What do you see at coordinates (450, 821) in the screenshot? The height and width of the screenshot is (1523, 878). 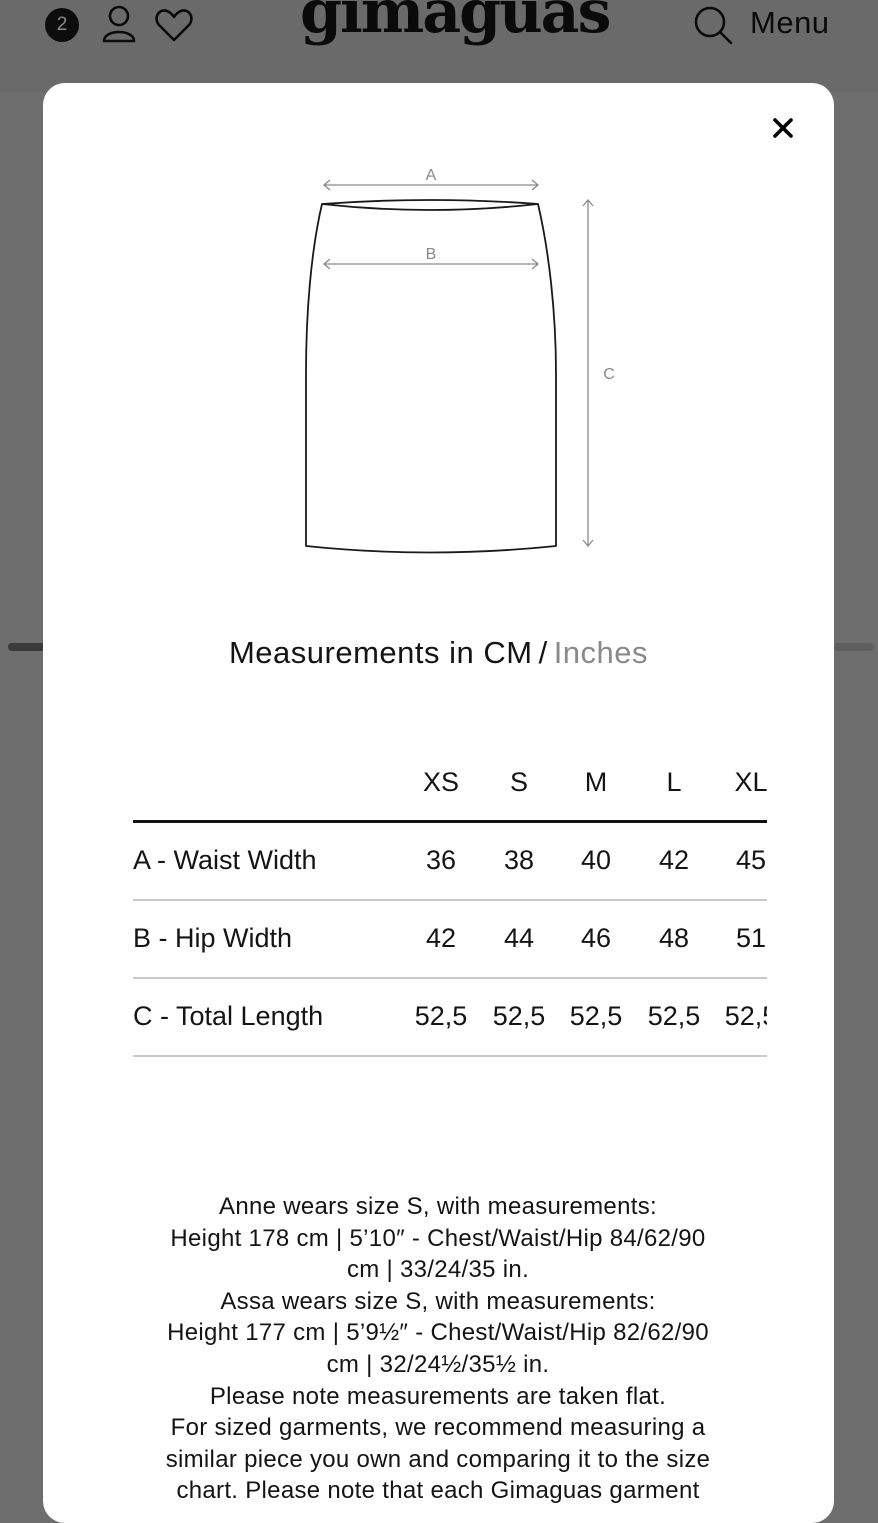 I see `header-divider` at bounding box center [450, 821].